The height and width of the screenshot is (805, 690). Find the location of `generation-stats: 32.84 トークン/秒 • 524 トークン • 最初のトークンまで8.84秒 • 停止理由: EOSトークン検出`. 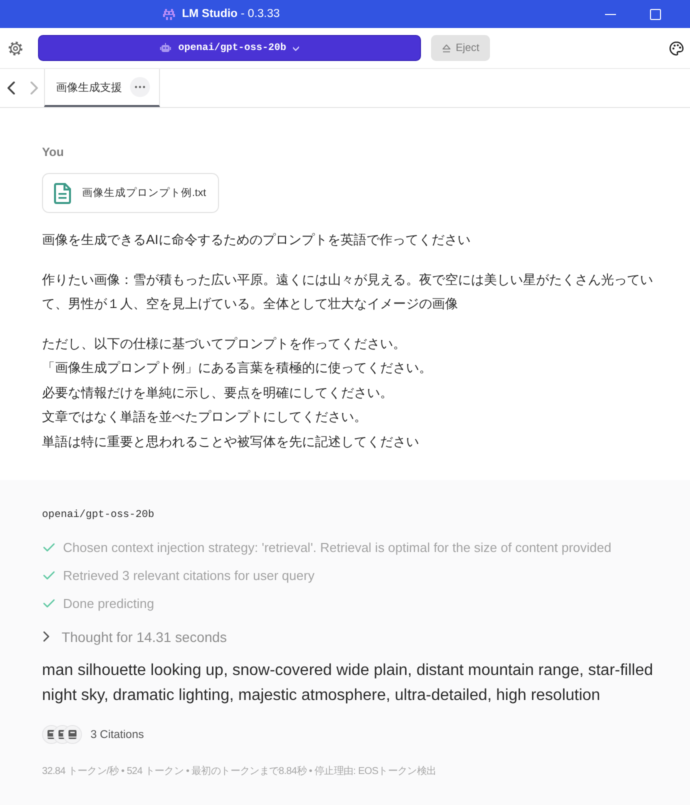

generation-stats: 32.84 トークン/秒 • 524 トークン • 最初のトークンまで8.84秒 • 停止理由: EOSトークン検出 is located at coordinates (240, 771).